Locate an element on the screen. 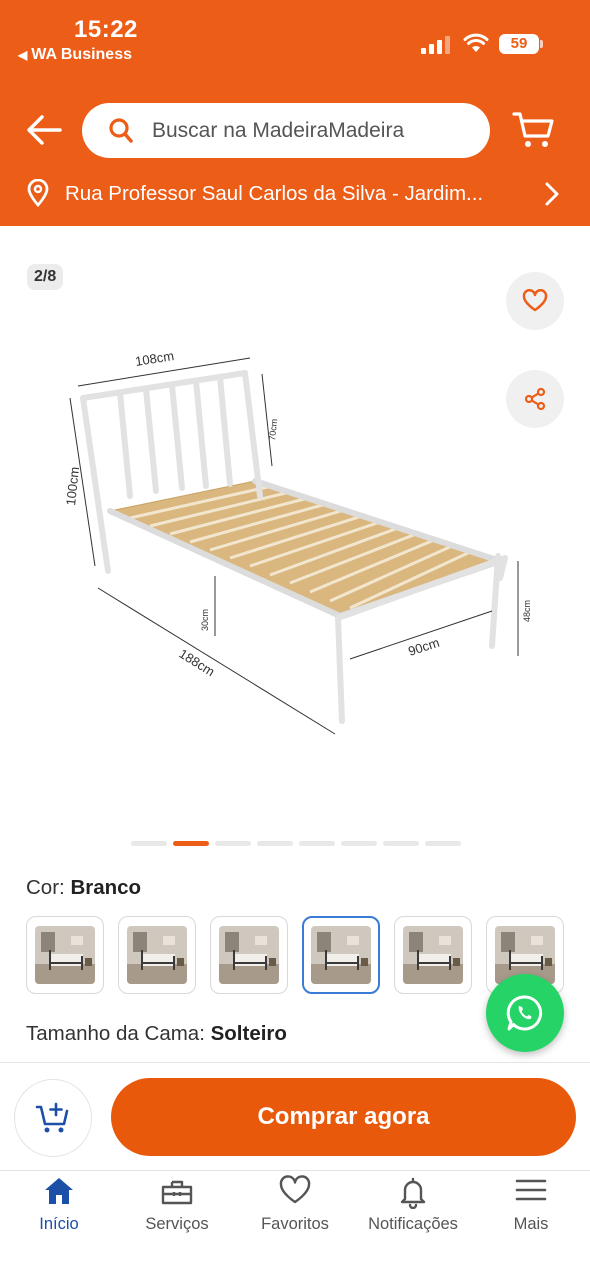  back-to-app-link: ◀ WA Business is located at coordinates (75, 55).